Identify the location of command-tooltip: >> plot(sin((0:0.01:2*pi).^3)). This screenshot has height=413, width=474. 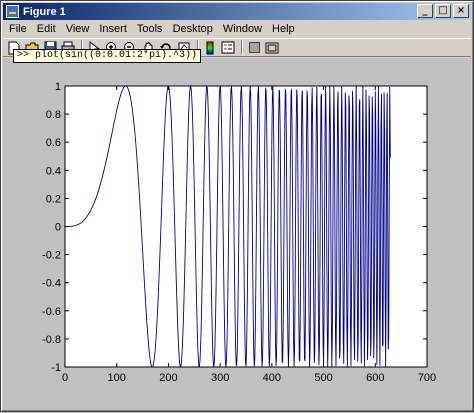
(107, 56).